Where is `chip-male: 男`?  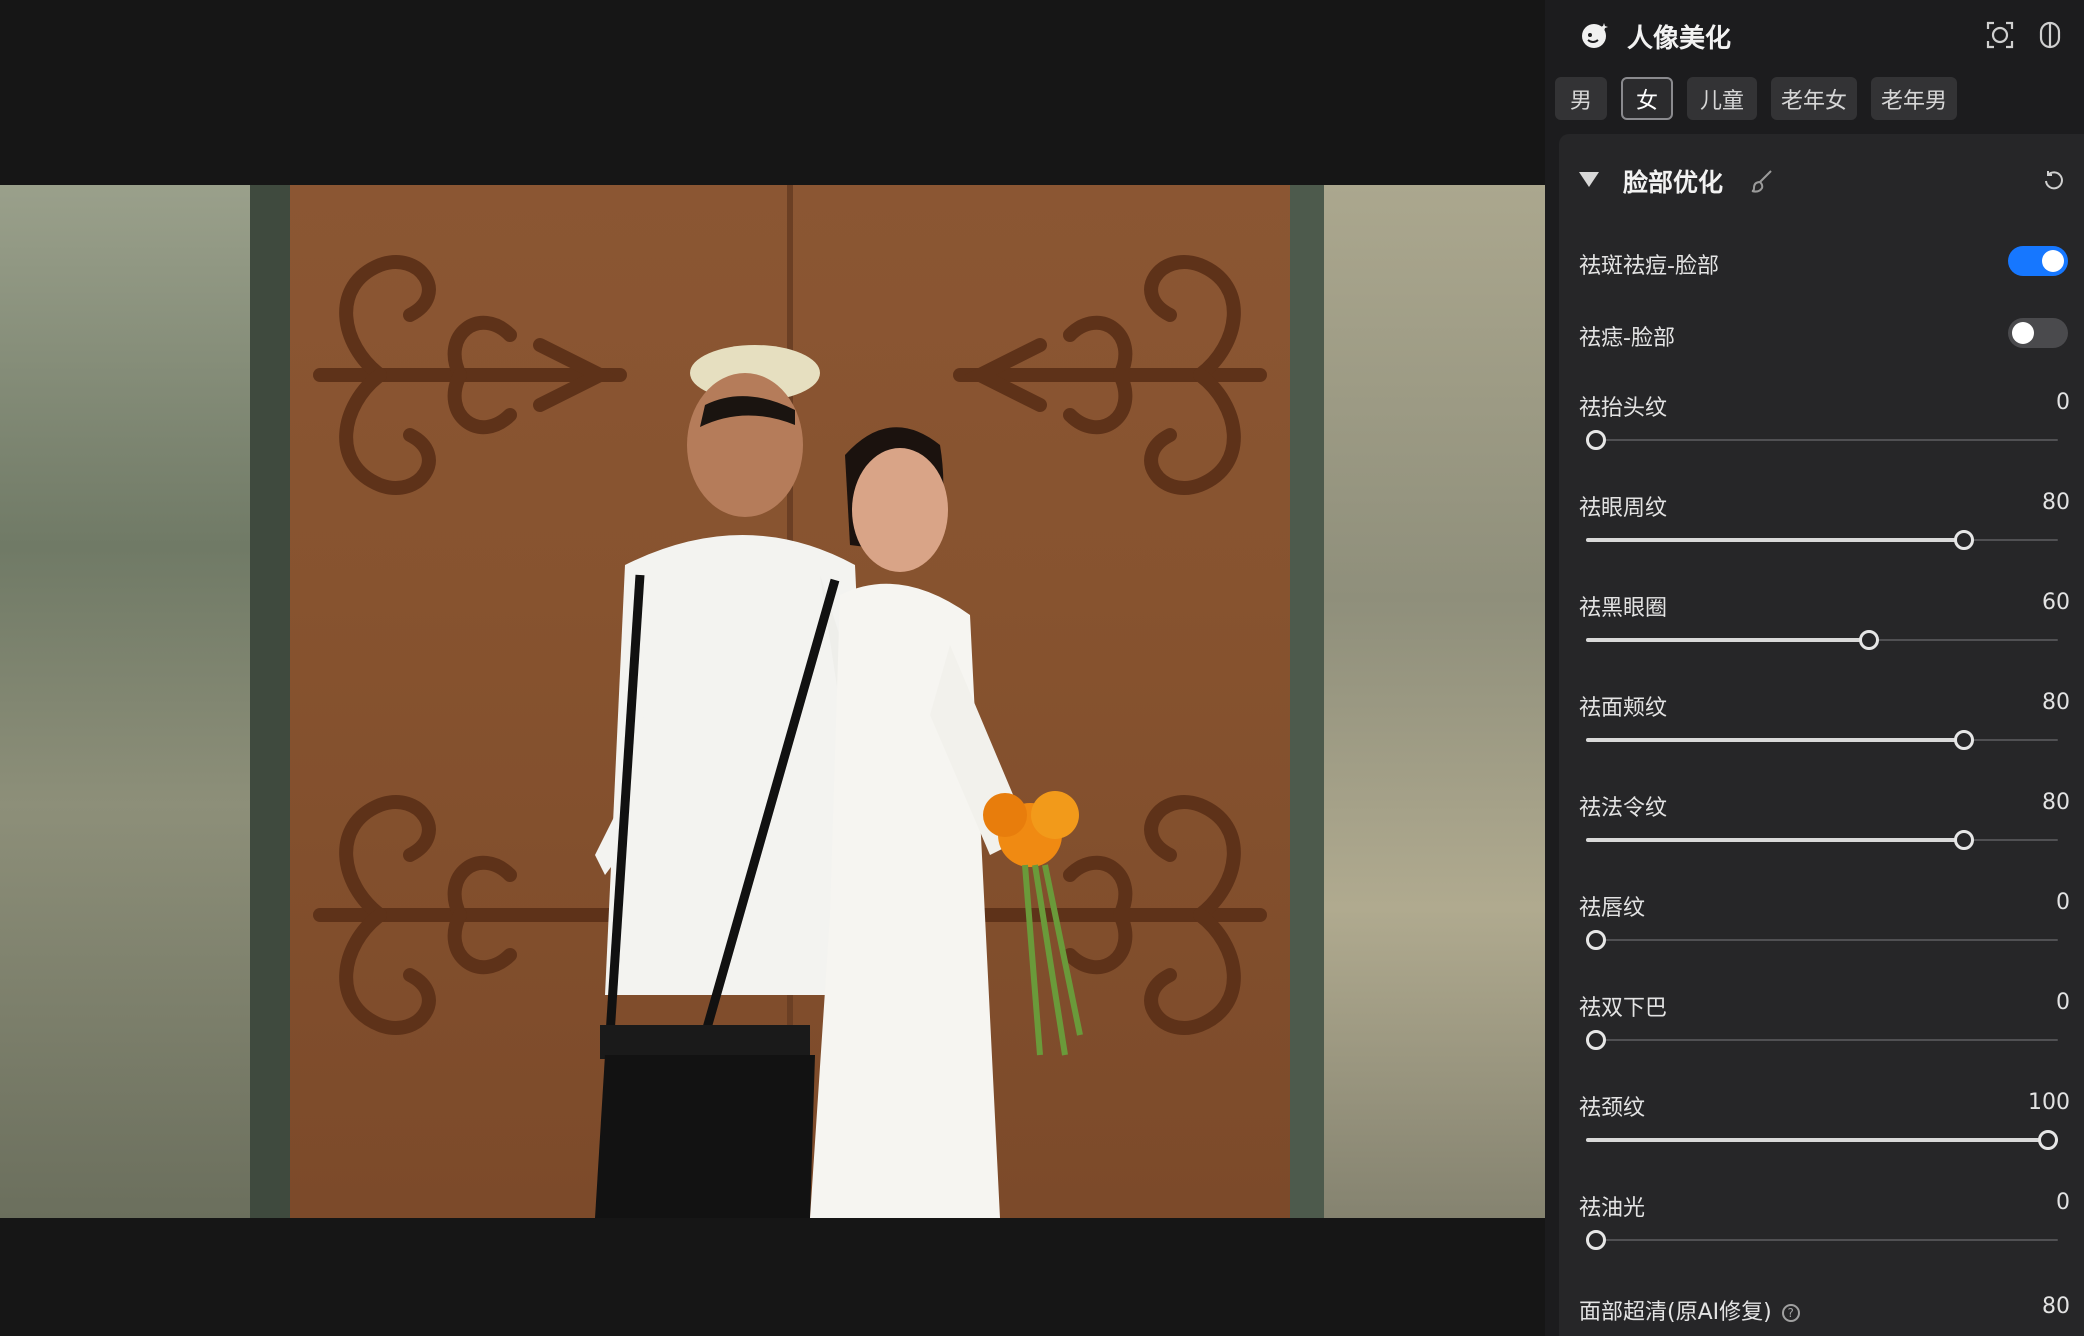 chip-male: 男 is located at coordinates (1581, 98).